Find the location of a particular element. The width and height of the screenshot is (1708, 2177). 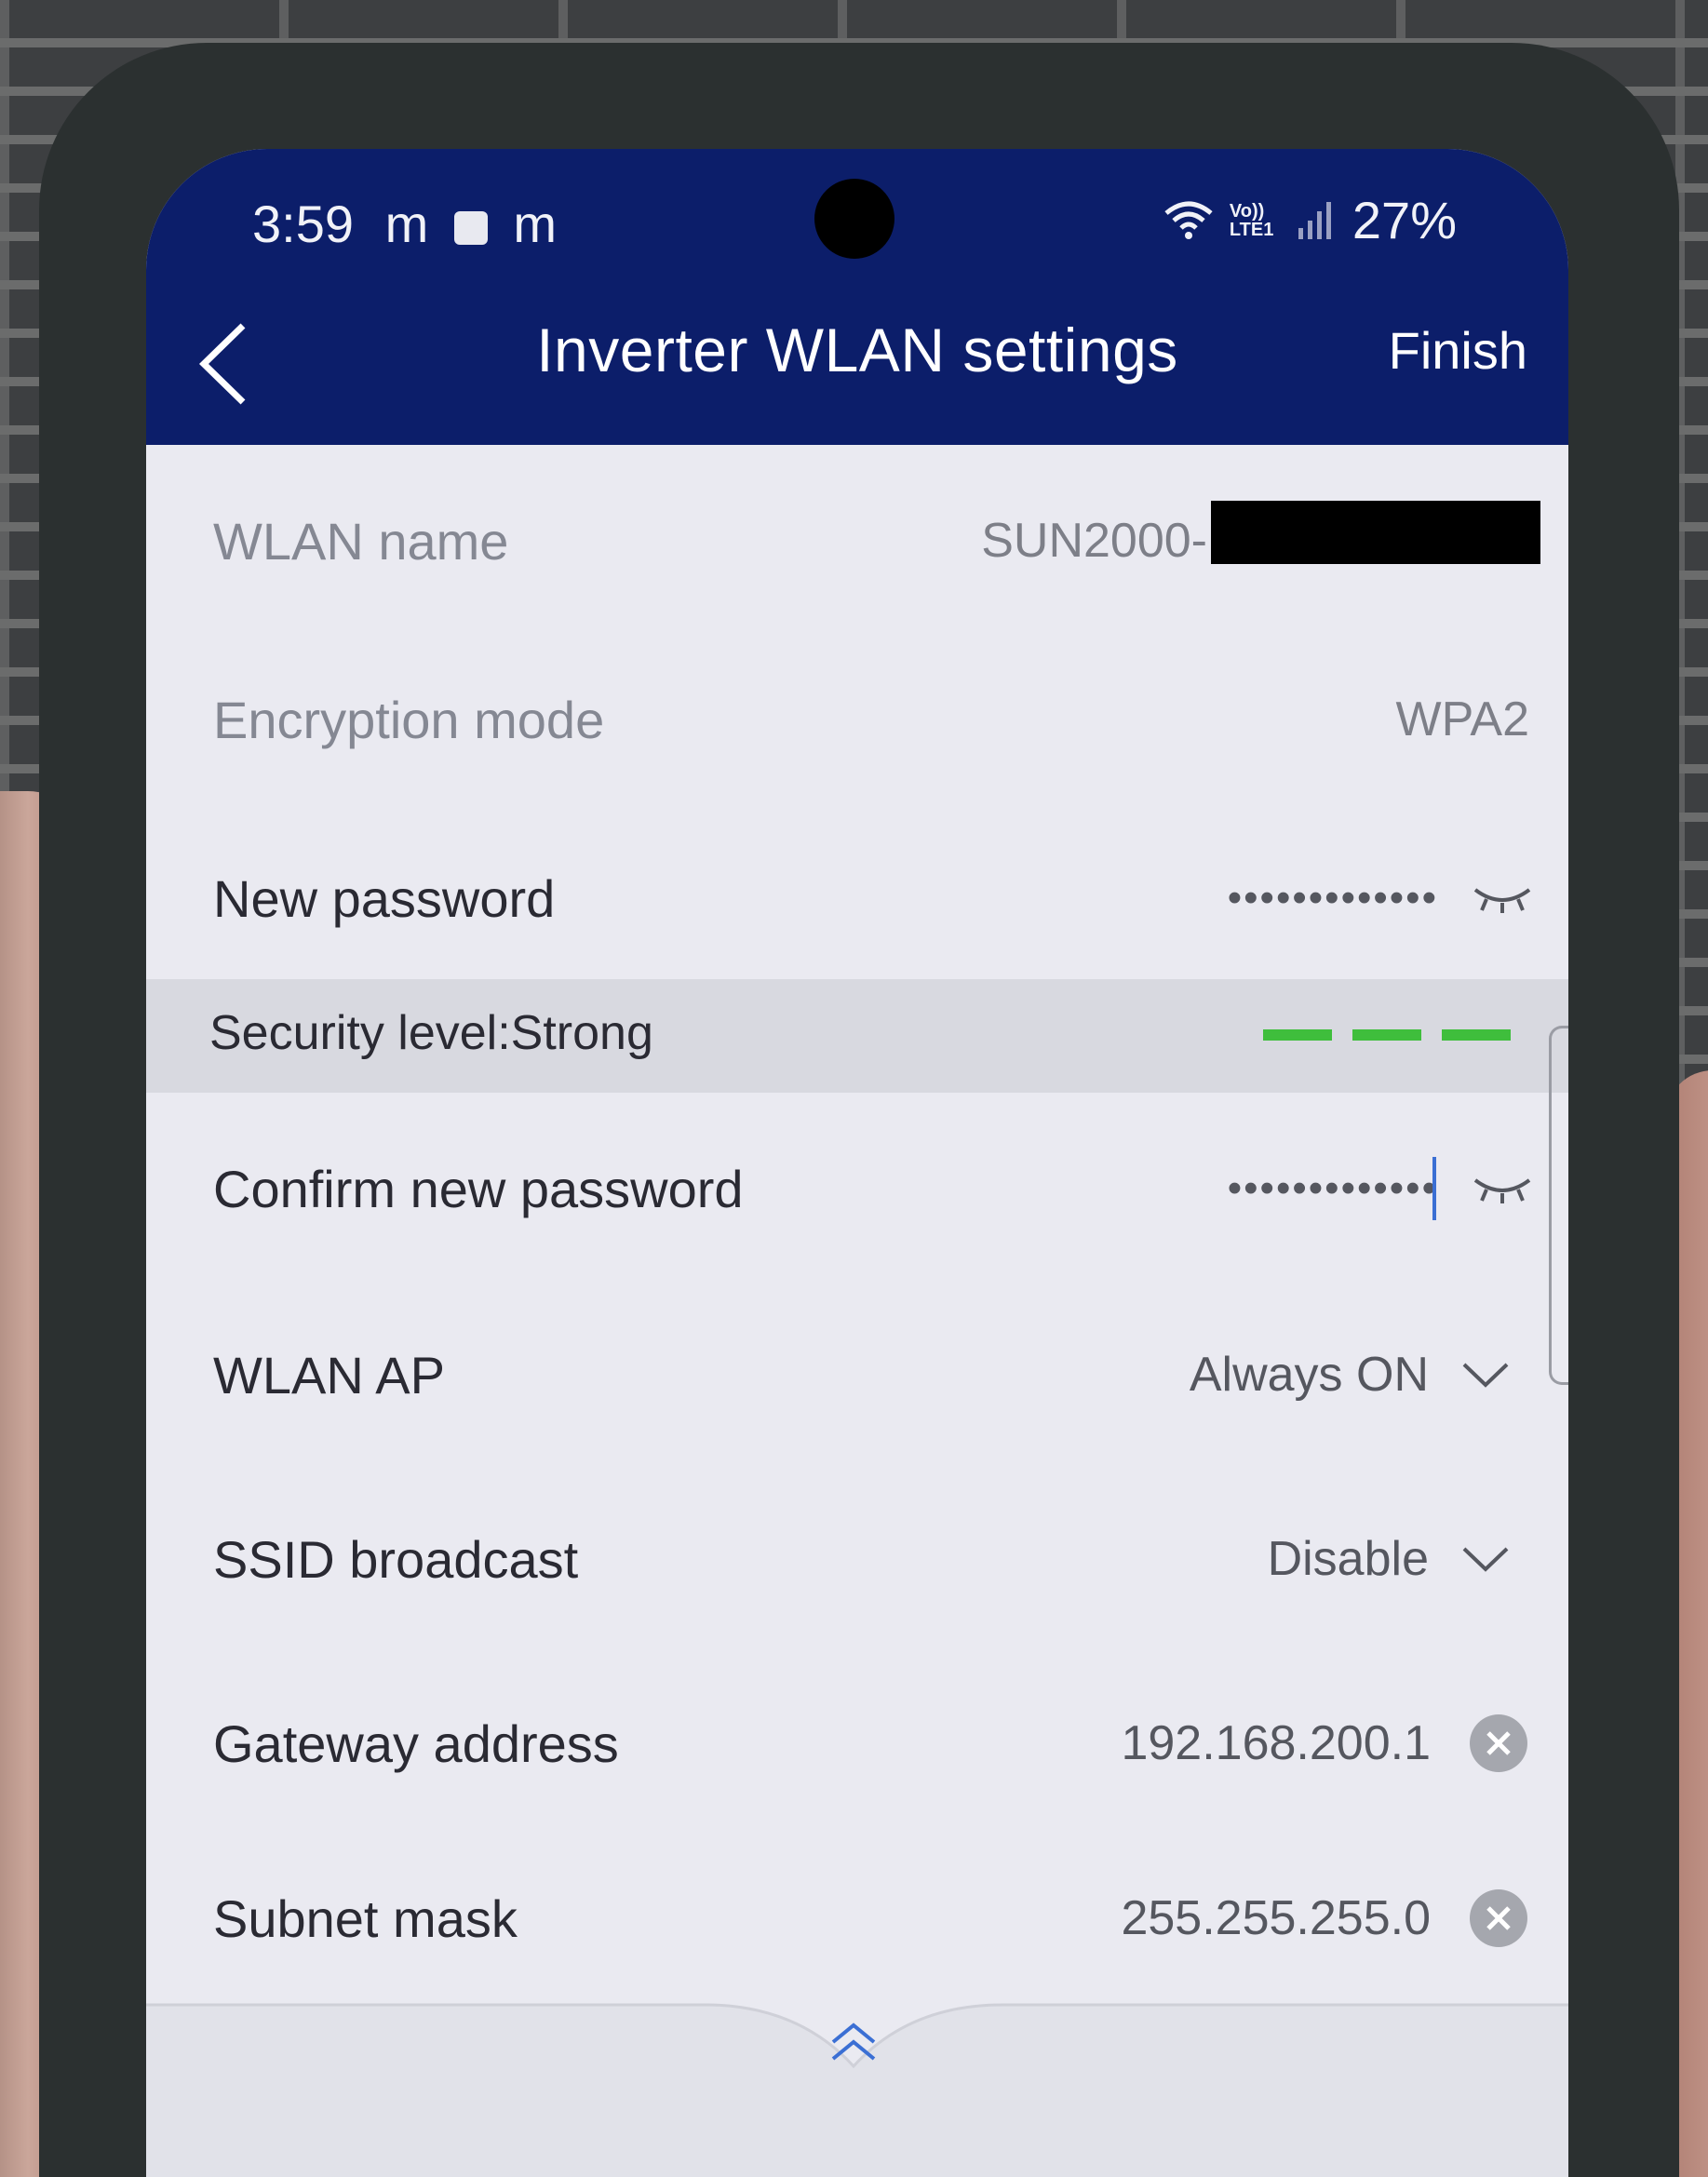

wifi-icon is located at coordinates (1188, 220).